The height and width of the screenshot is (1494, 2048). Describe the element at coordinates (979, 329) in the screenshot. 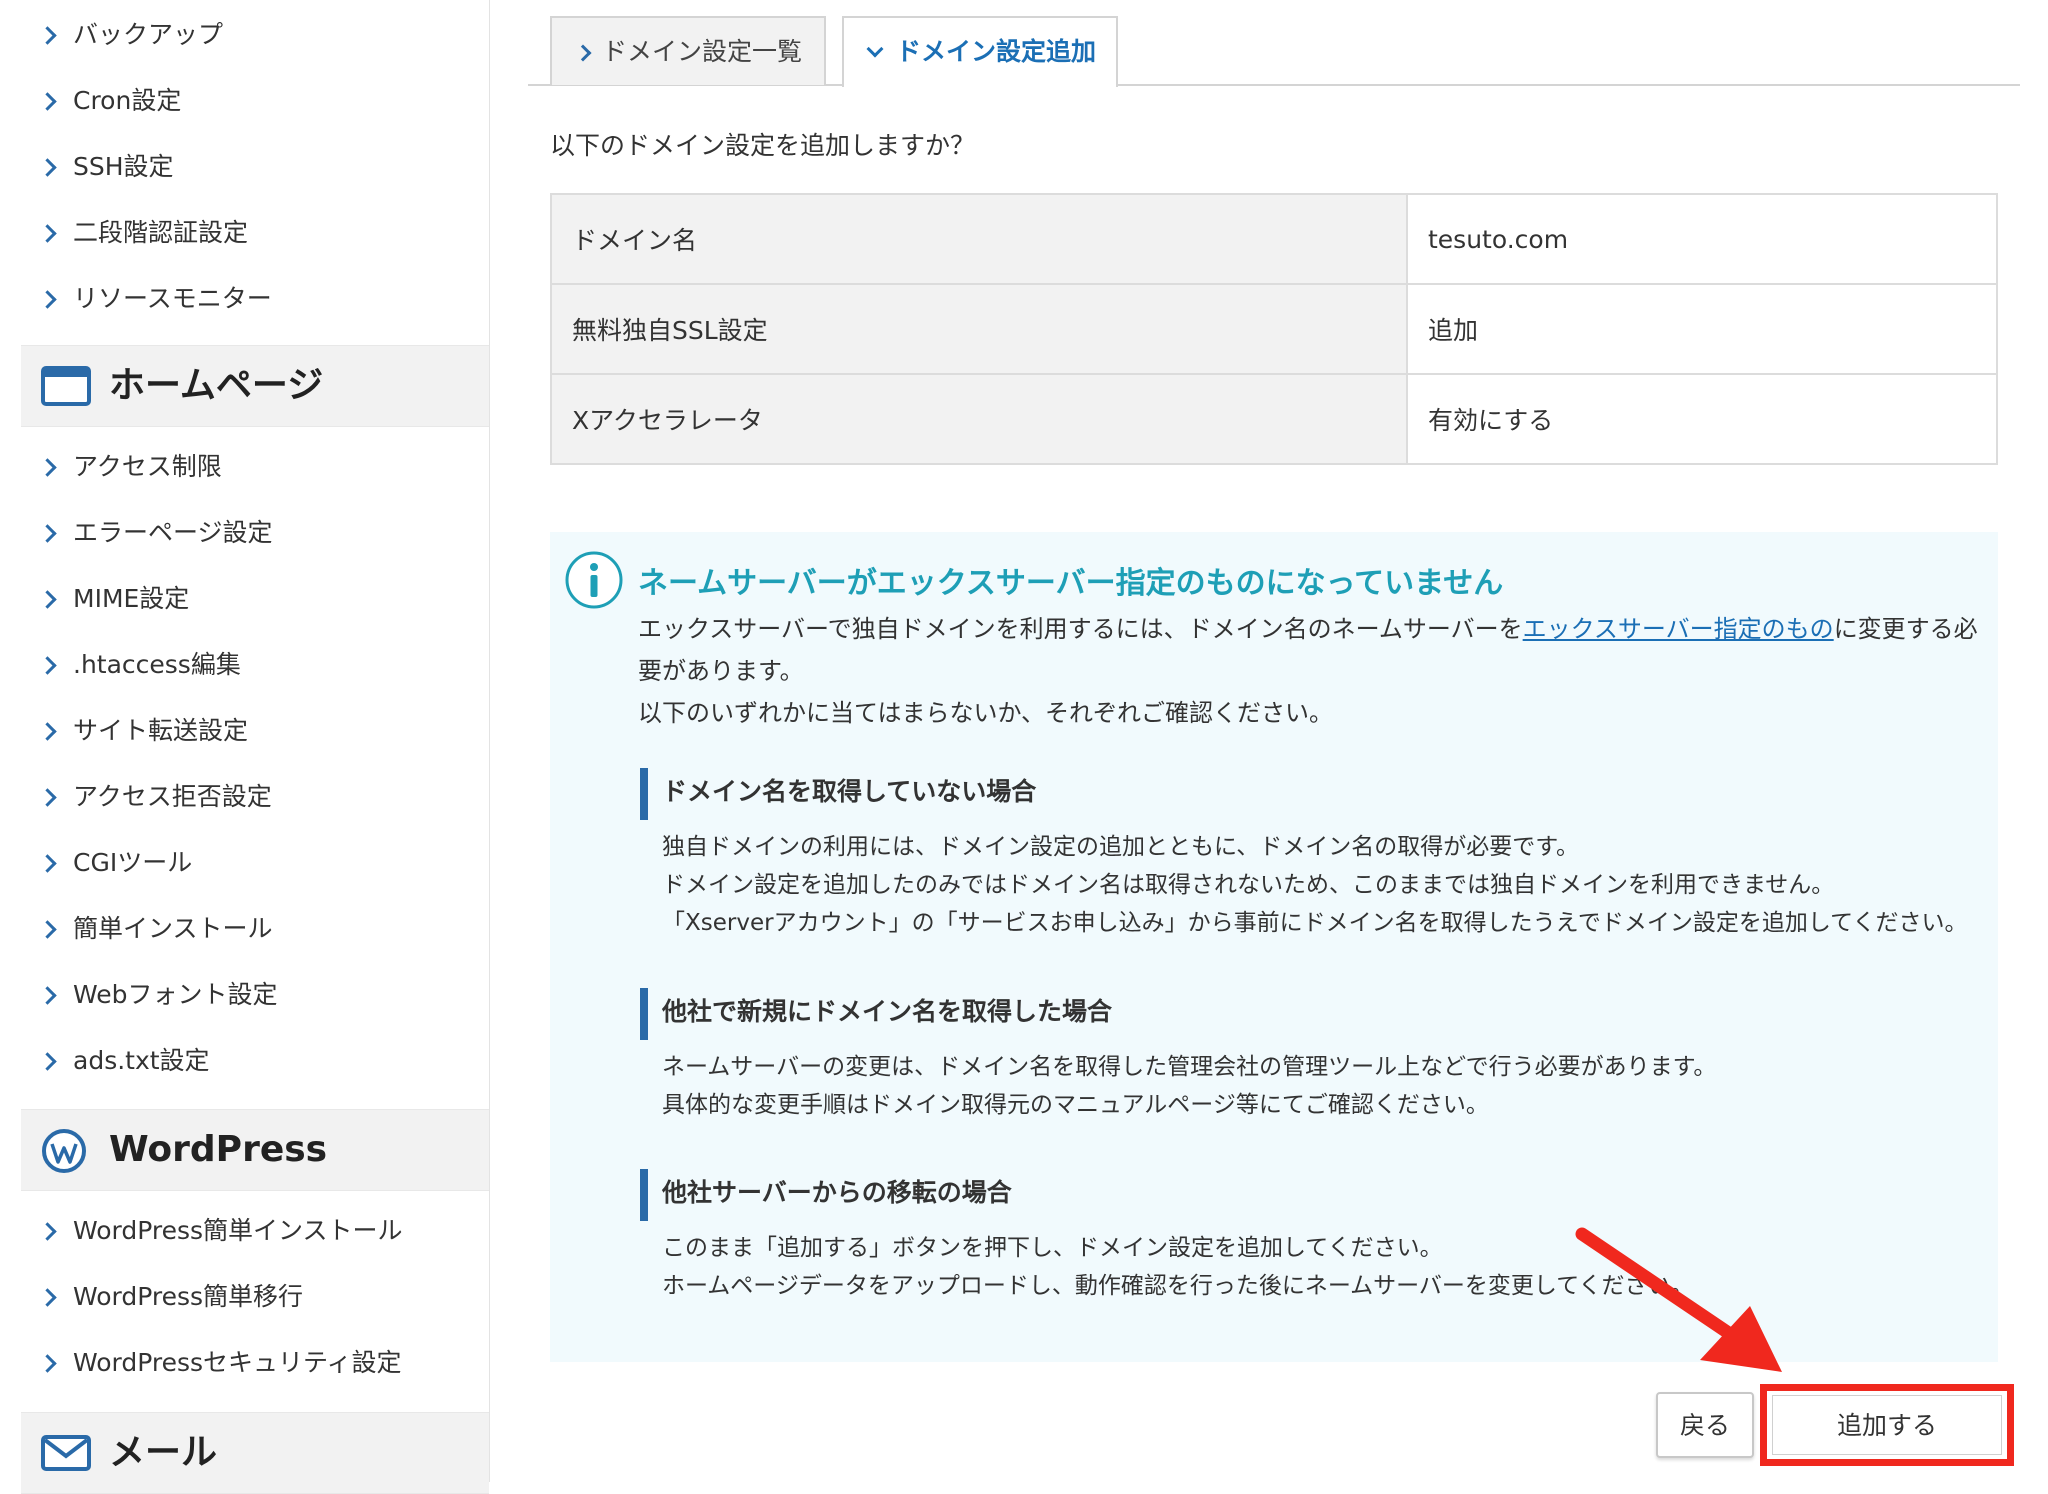

I see `table-key-cell: 無料独自SSL設定` at that location.